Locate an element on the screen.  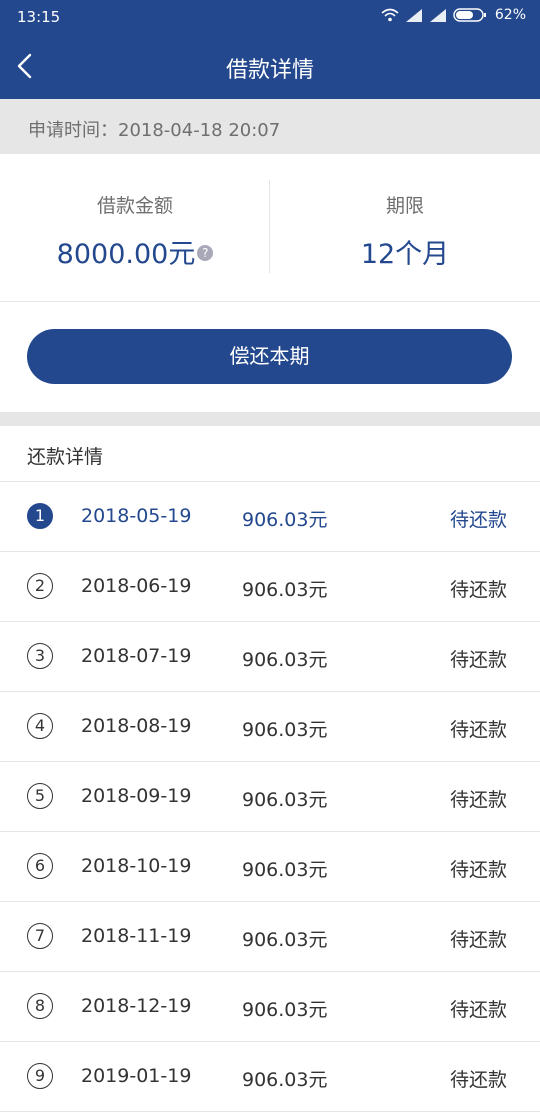
loan-amount-block: 借款金额 8000.00元? is located at coordinates (135, 227).